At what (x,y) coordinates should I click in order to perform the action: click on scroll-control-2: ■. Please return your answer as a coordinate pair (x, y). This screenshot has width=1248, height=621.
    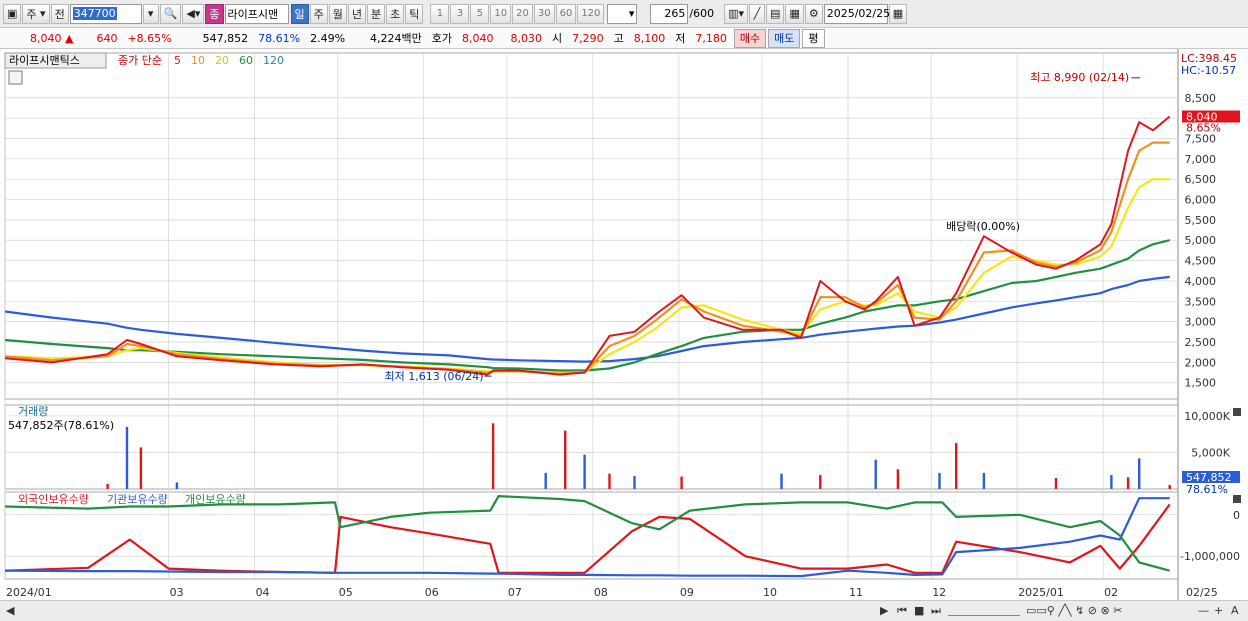
    Looking at the image, I should click on (919, 610).